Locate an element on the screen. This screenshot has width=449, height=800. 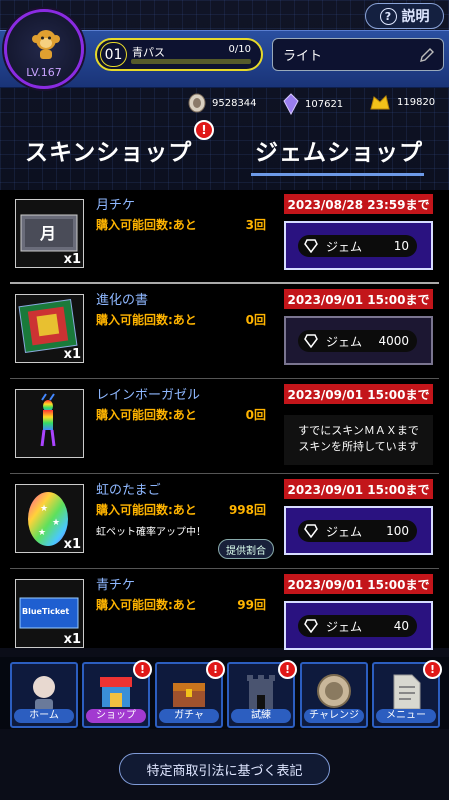
document-icon is located at coordinates (407, 692).